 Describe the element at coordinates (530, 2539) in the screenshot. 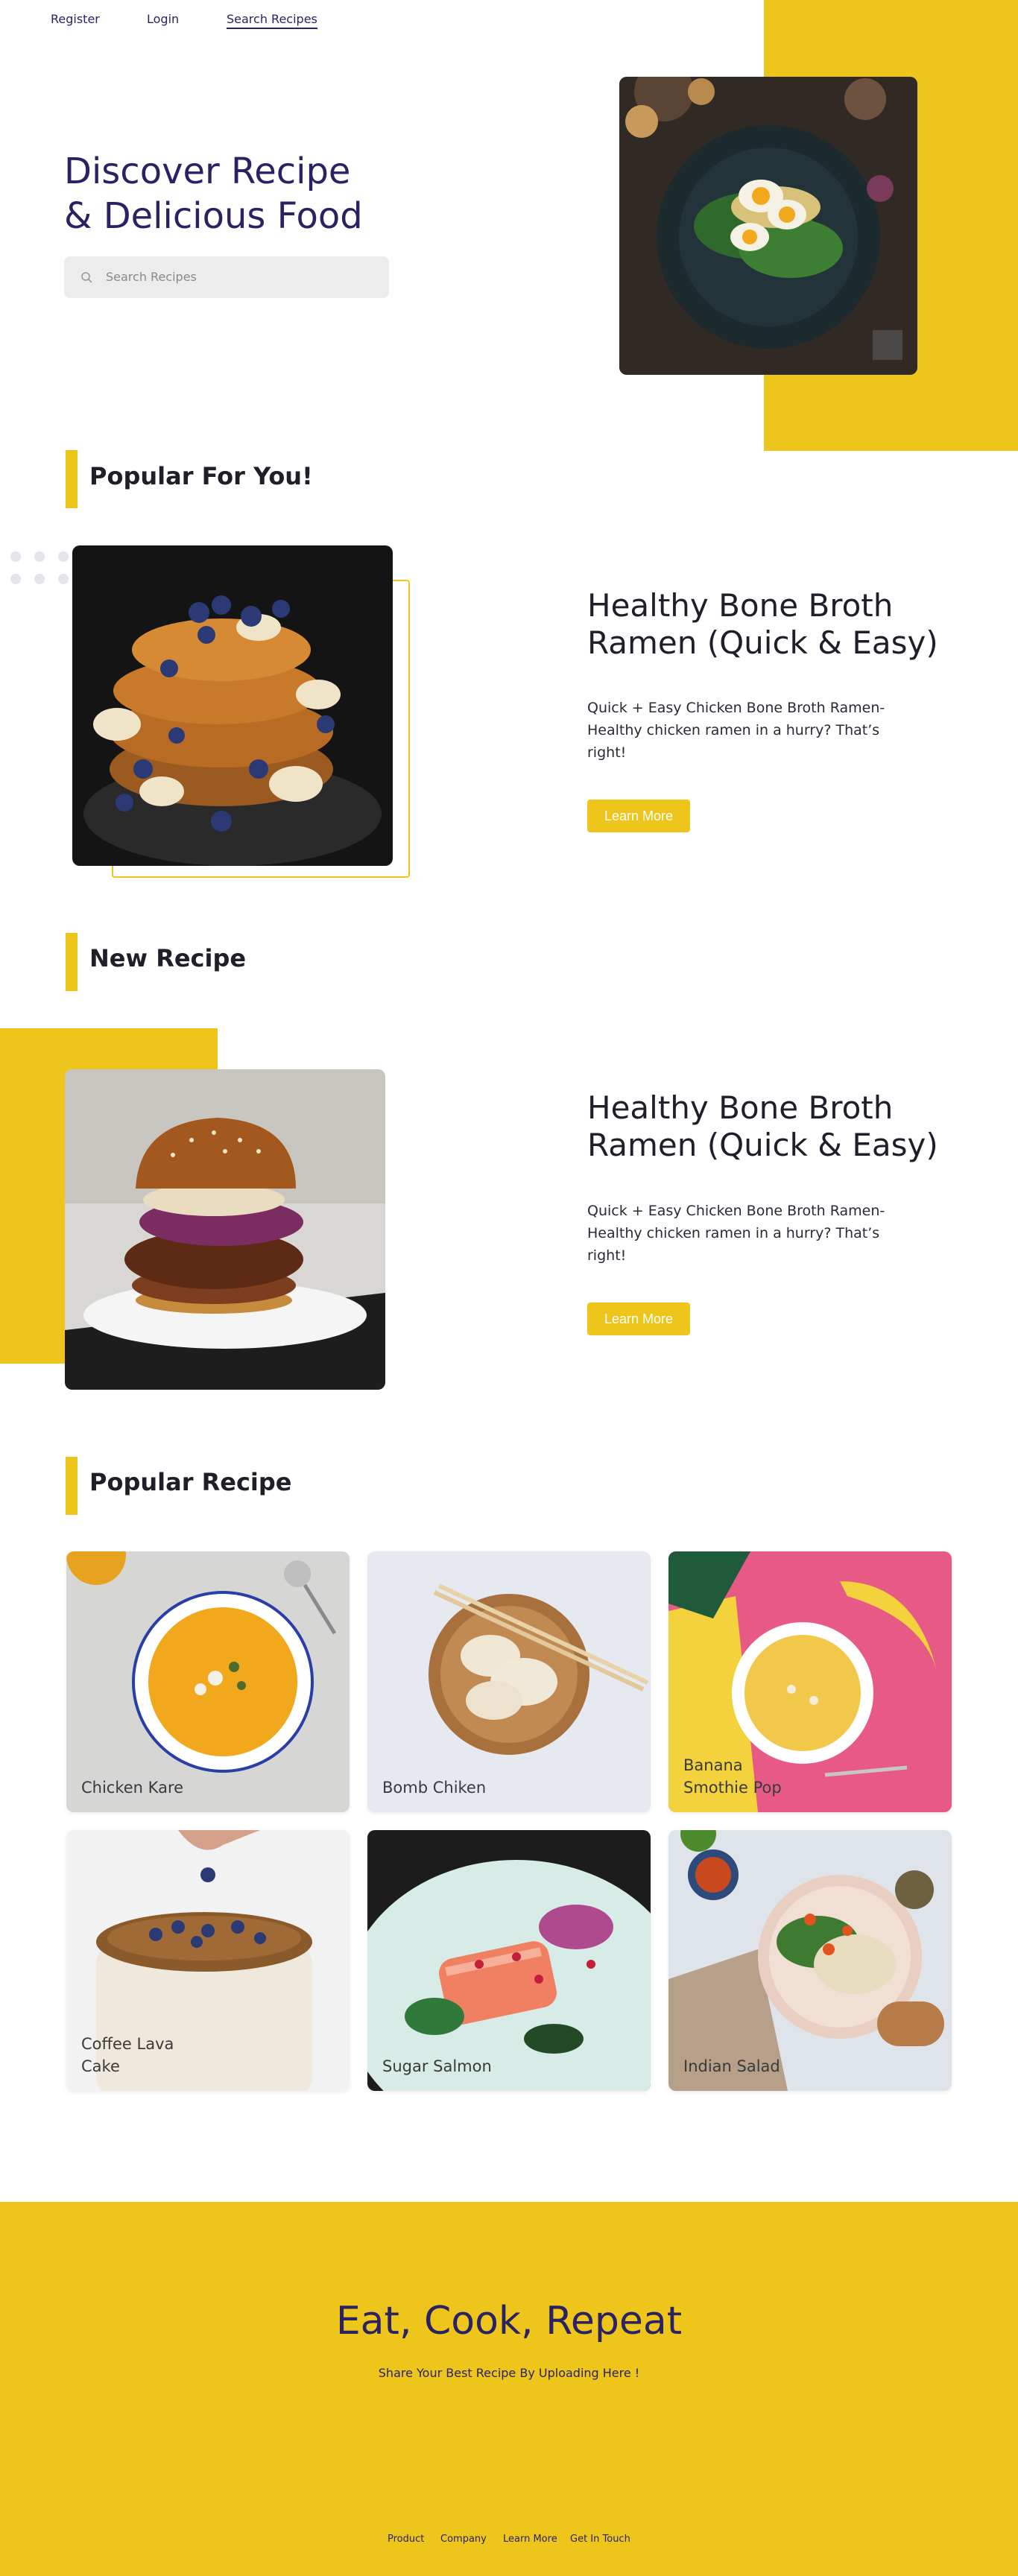

I see `footer-link-learn-more: Learn More` at that location.